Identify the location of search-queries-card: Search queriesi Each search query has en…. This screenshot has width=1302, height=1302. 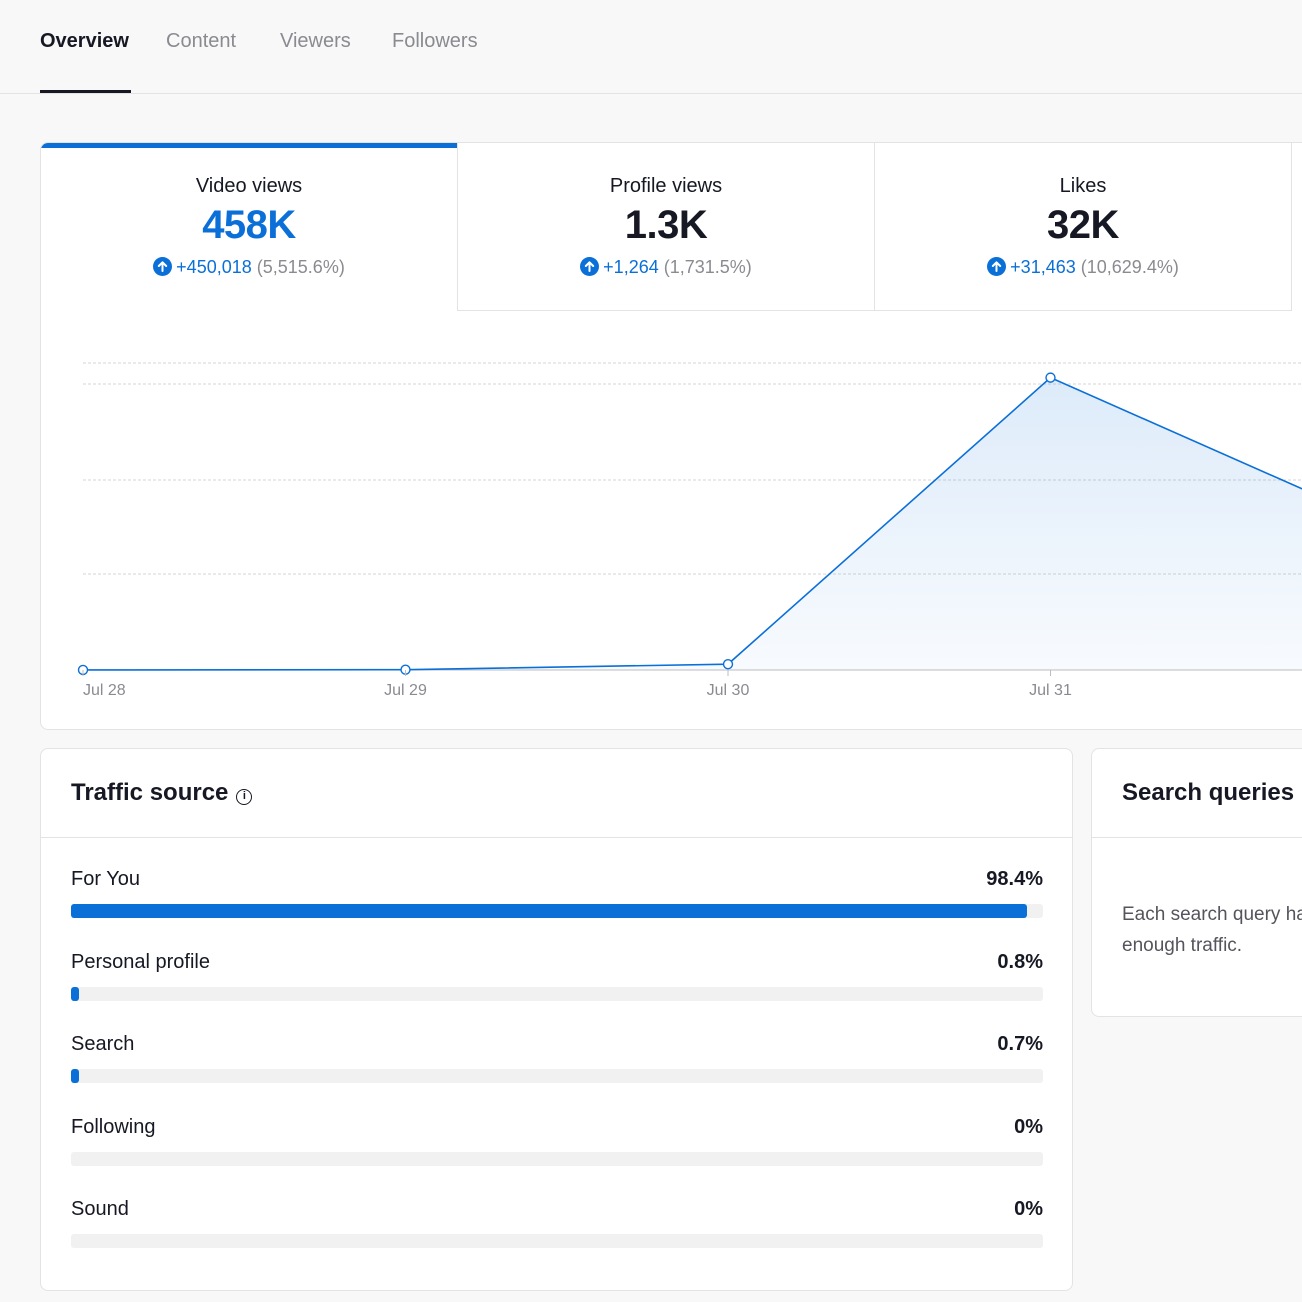
(1196, 882).